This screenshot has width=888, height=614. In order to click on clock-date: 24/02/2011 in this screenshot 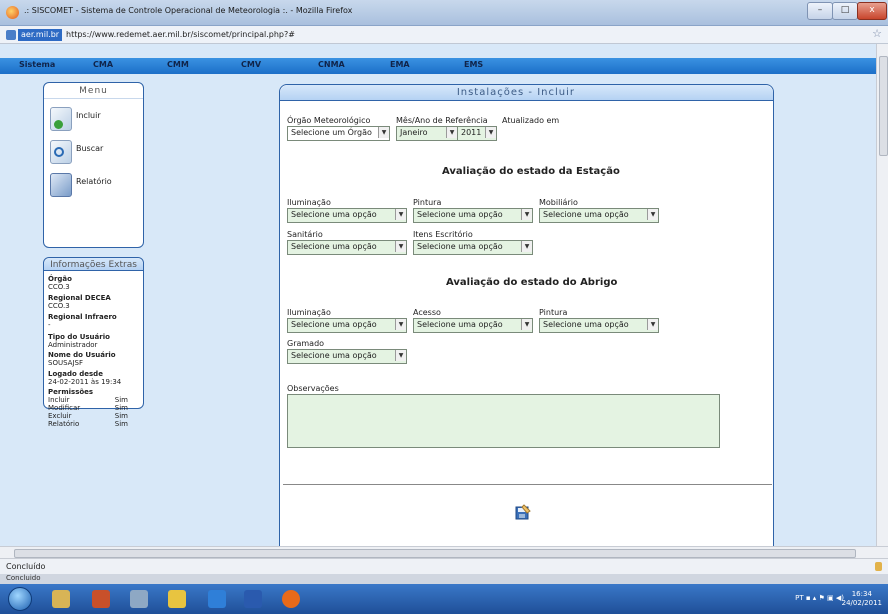, I will do `click(861, 603)`.